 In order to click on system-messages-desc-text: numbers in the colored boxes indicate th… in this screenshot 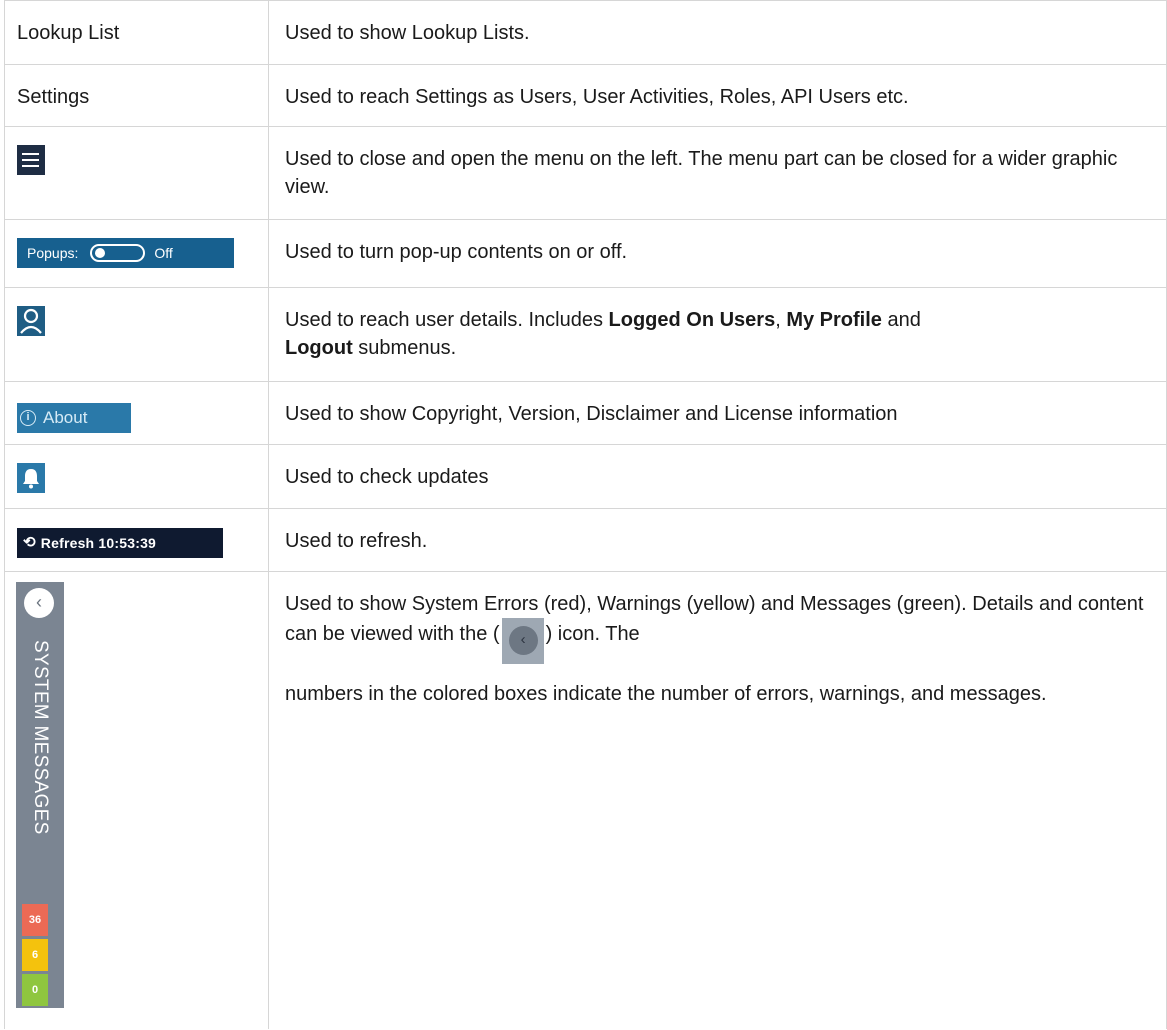, I will do `click(666, 694)`.